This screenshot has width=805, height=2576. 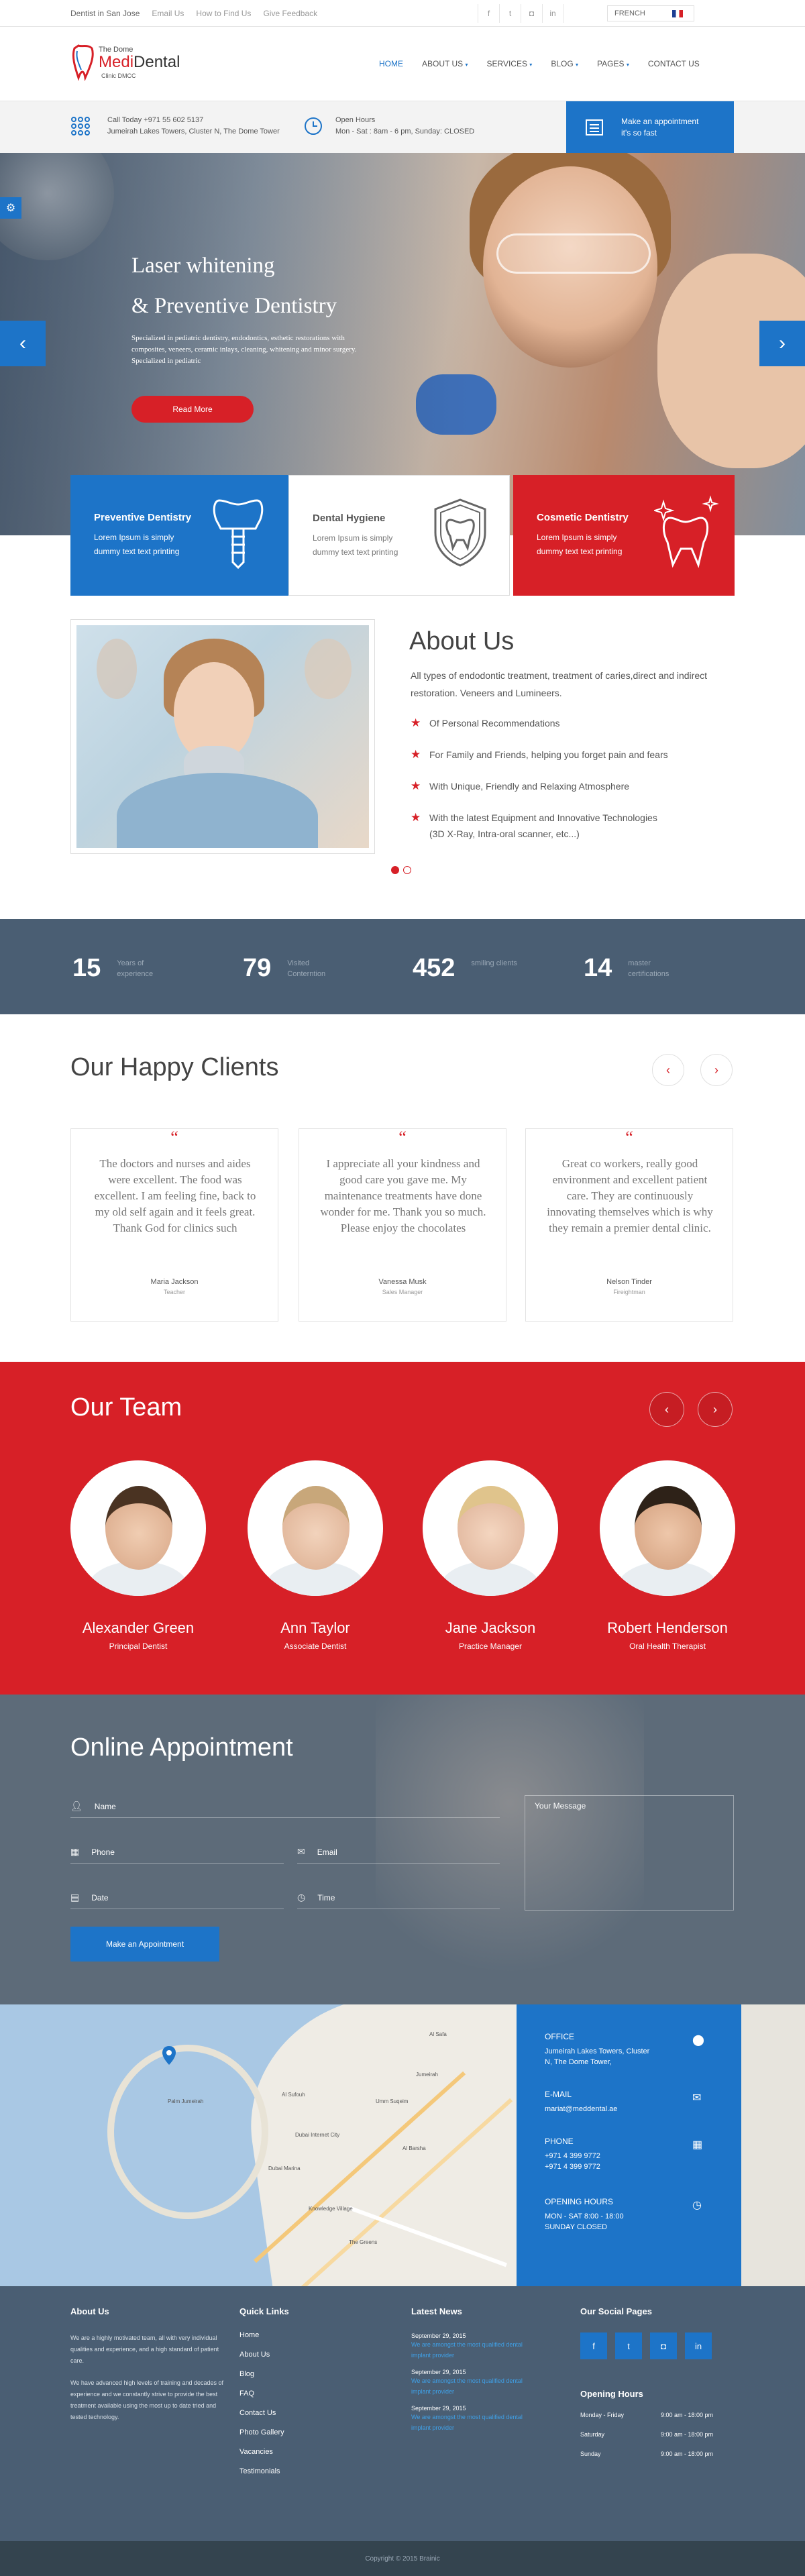 I want to click on nav-pages: PAGES ▾, so click(x=613, y=63).